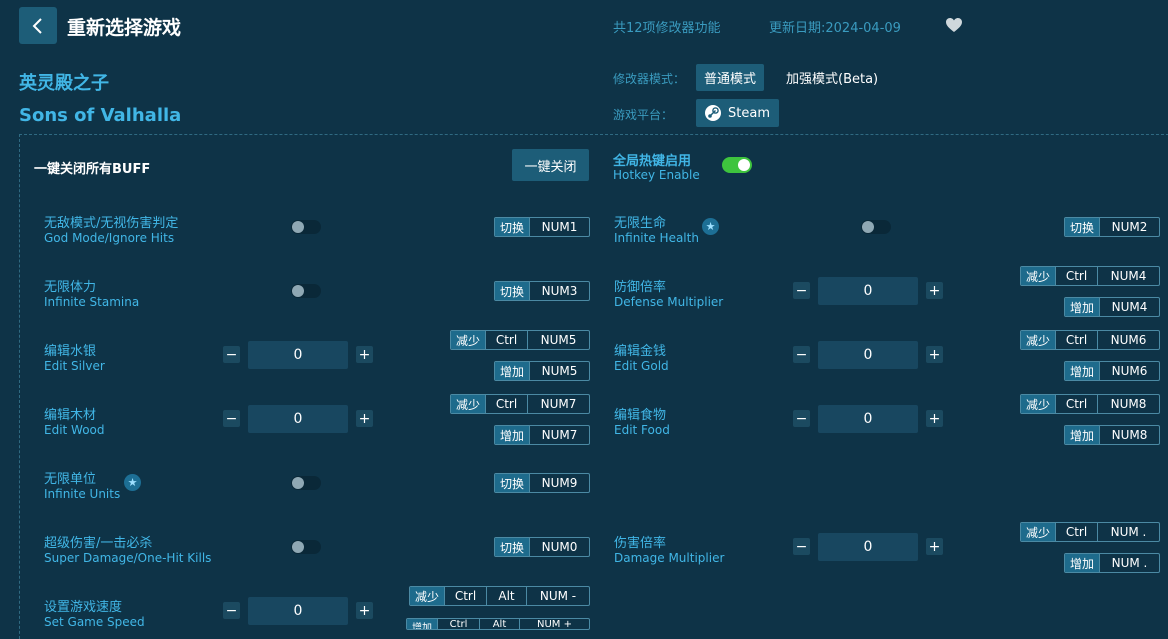 This screenshot has width=1168, height=639. I want to click on defense-mult-label-cn: 防御倍率, so click(640, 287).